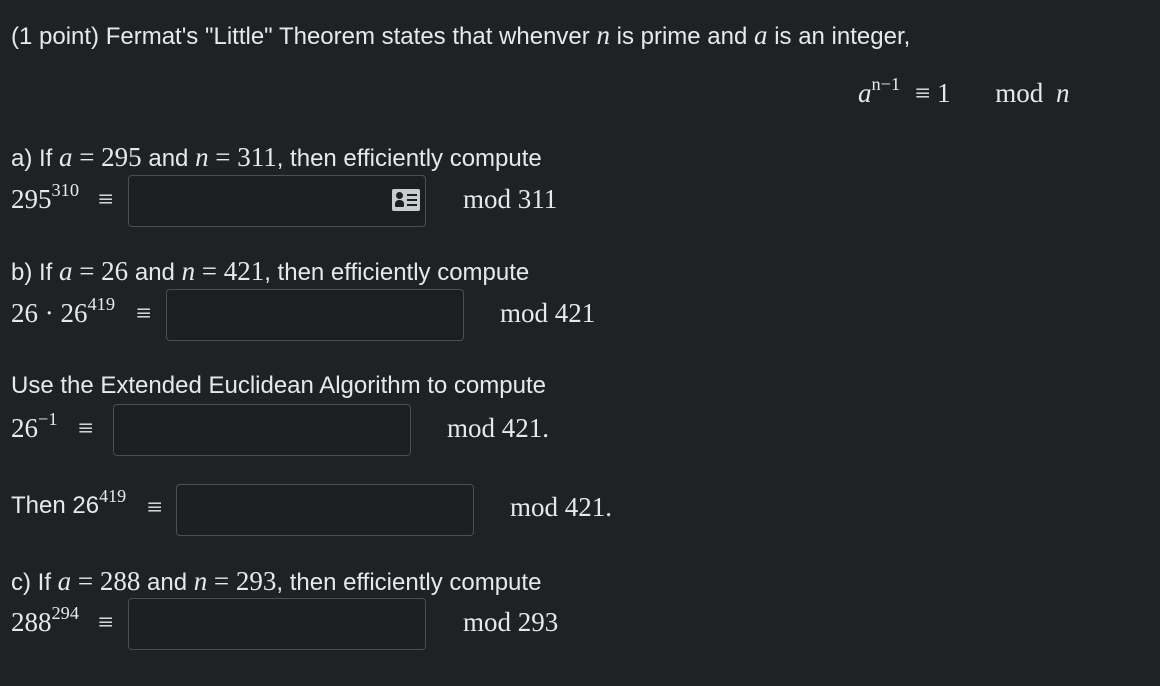 Image resolution: width=1160 pixels, height=686 pixels. I want to click on part-b-var-a: a, so click(66, 271).